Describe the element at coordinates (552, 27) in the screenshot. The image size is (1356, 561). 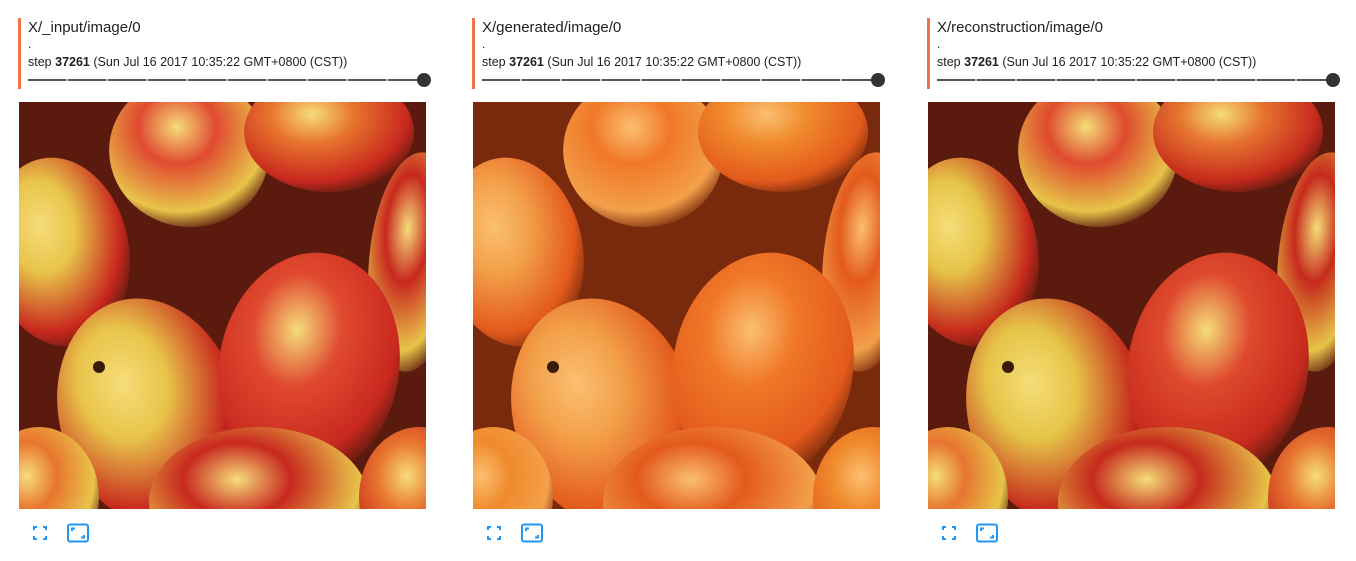
I see `card-title: X/generated/image/0` at that location.